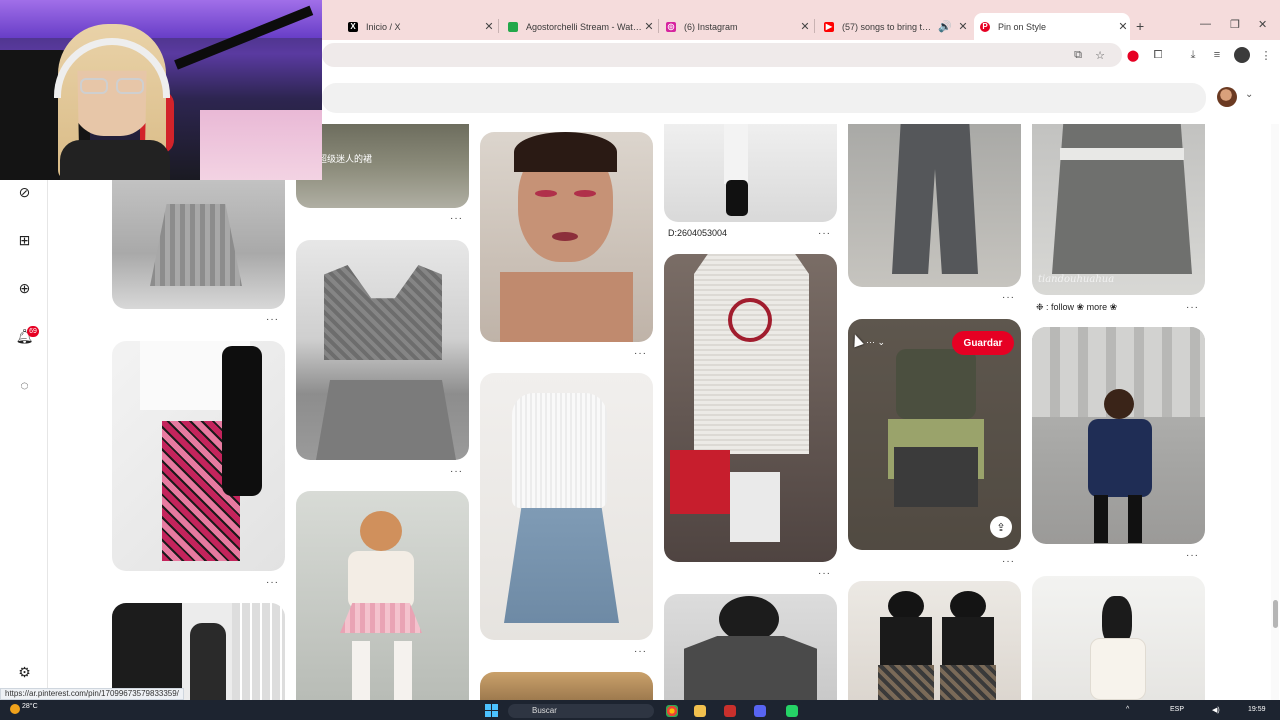  What do you see at coordinates (196, 245) in the screenshot?
I see `pleated-skirt-shape` at bounding box center [196, 245].